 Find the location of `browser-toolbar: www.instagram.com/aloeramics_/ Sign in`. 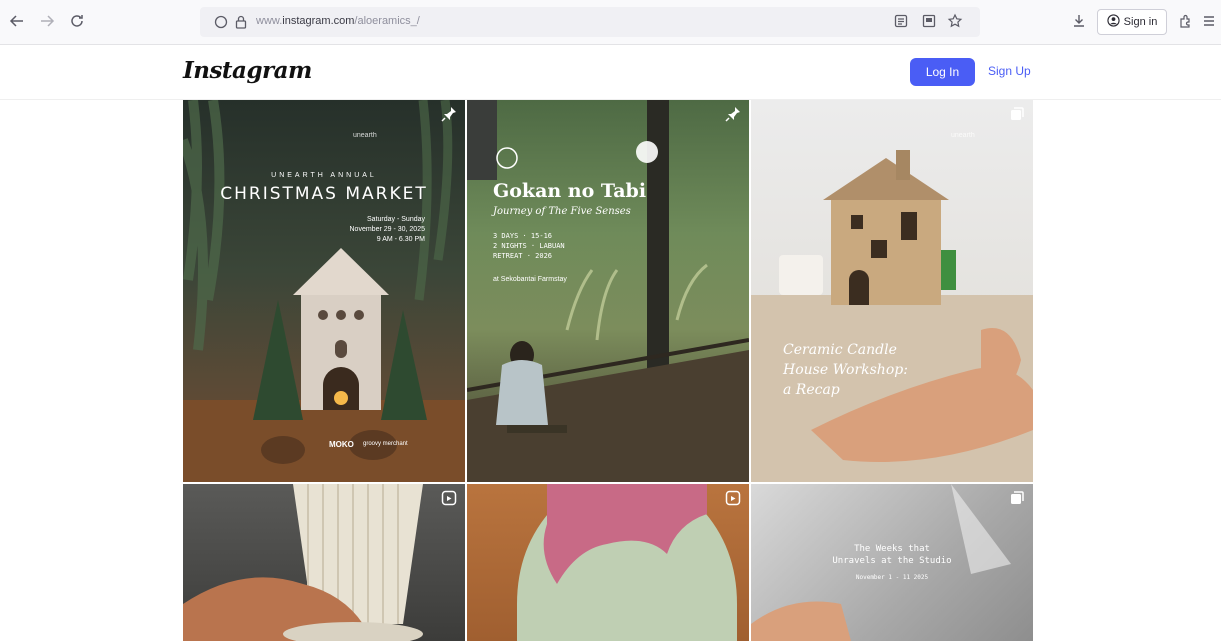

browser-toolbar: www.instagram.com/aloeramics_/ Sign in is located at coordinates (610, 22).